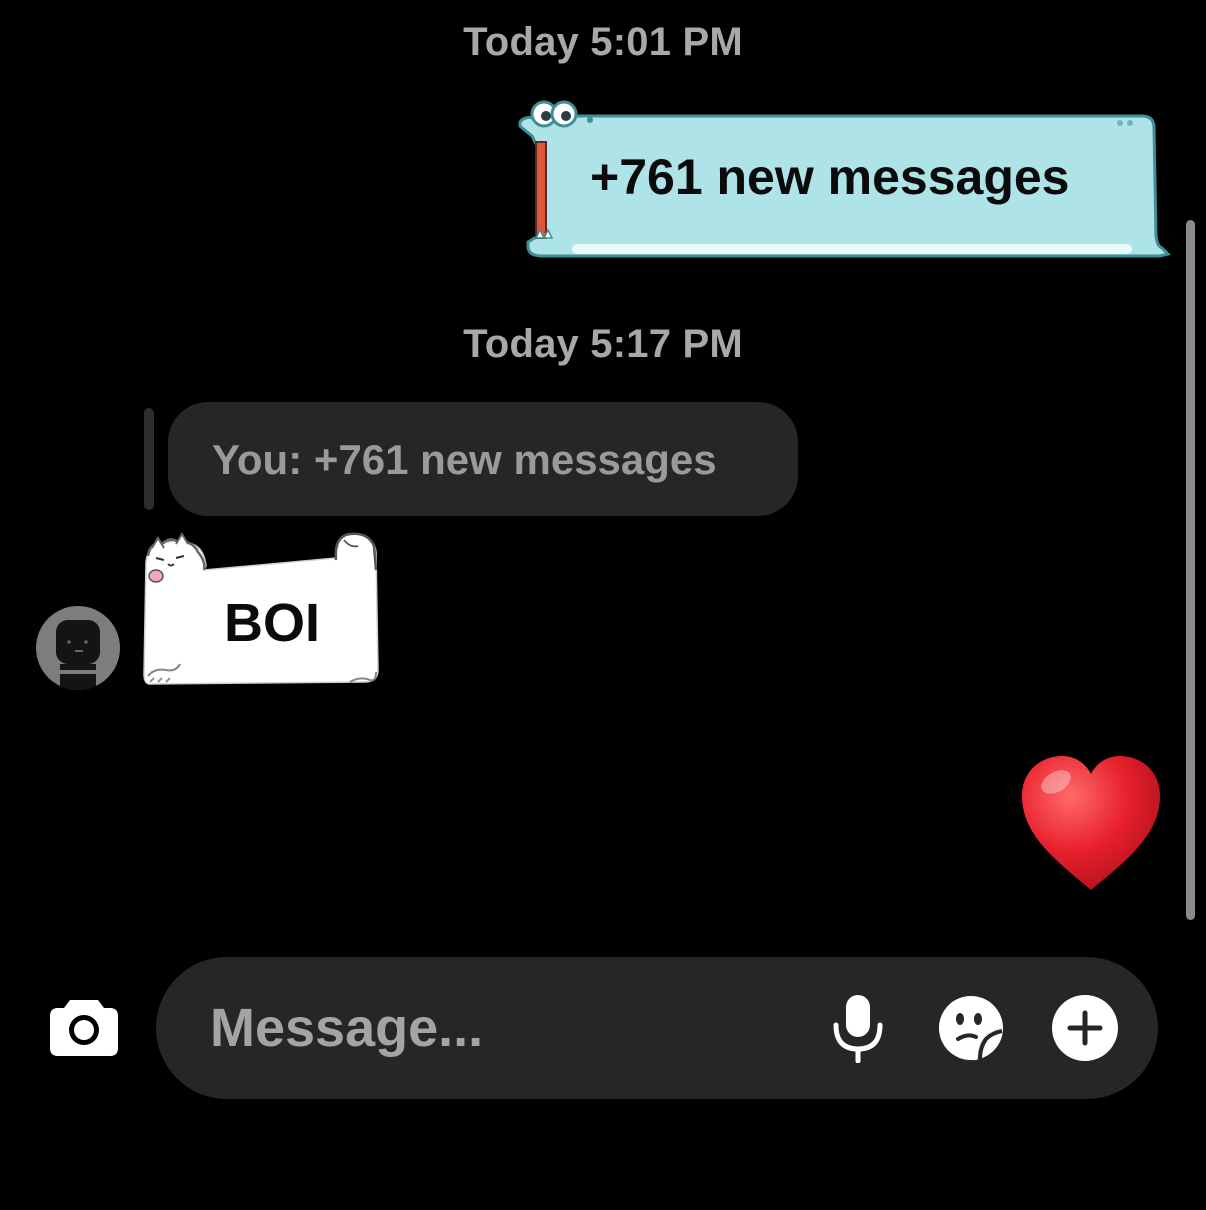  I want to click on reply-preview: You: +761 new messages, so click(483, 459).